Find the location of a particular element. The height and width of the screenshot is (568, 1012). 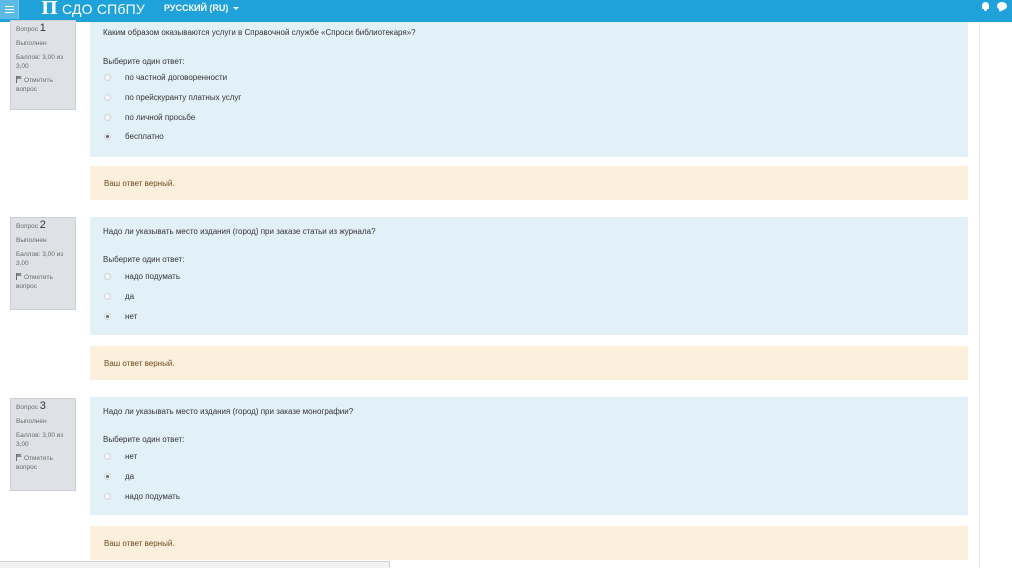

language-label: Русский (ru) is located at coordinates (196, 8).